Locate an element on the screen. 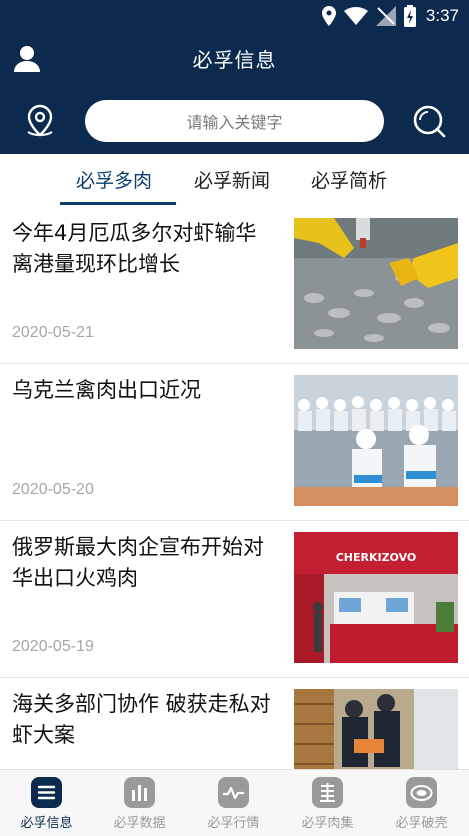 This screenshot has height=836, width=469. nav-label: 必孚信息 is located at coordinates (46, 823).